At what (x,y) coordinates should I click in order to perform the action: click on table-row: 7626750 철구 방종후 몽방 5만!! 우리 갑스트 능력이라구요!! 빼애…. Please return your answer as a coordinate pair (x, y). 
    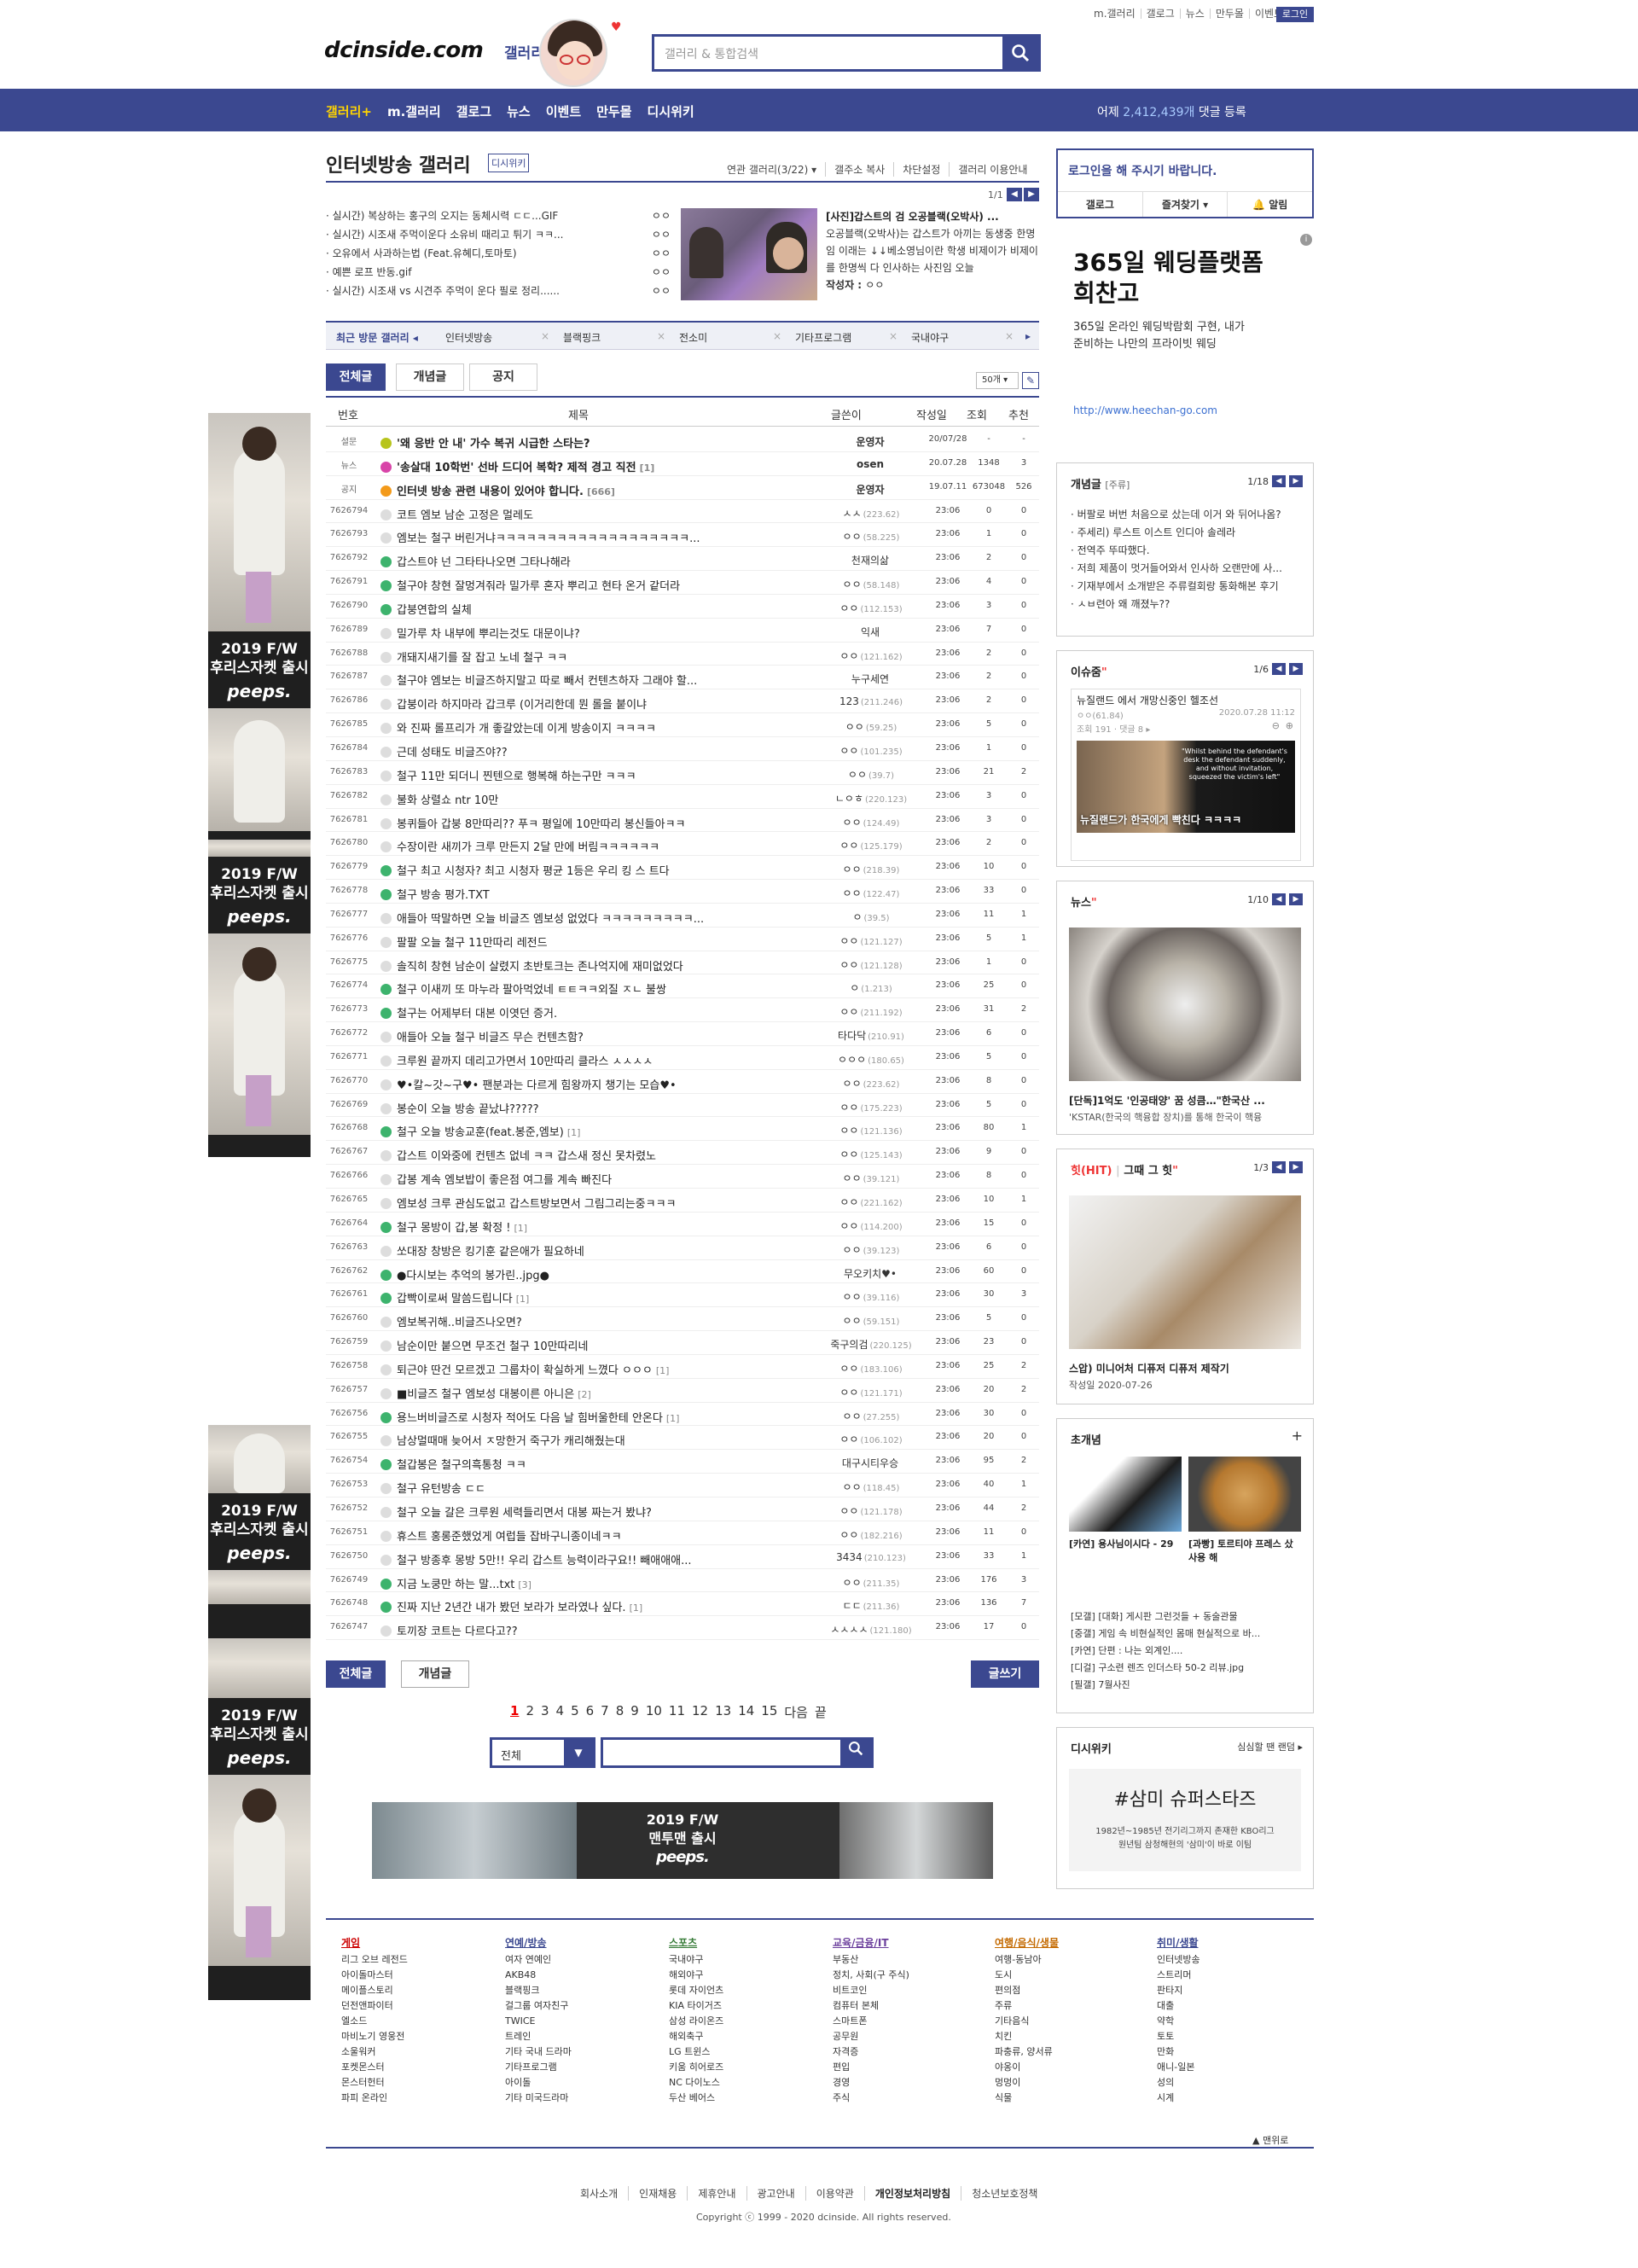
    Looking at the image, I should click on (682, 1557).